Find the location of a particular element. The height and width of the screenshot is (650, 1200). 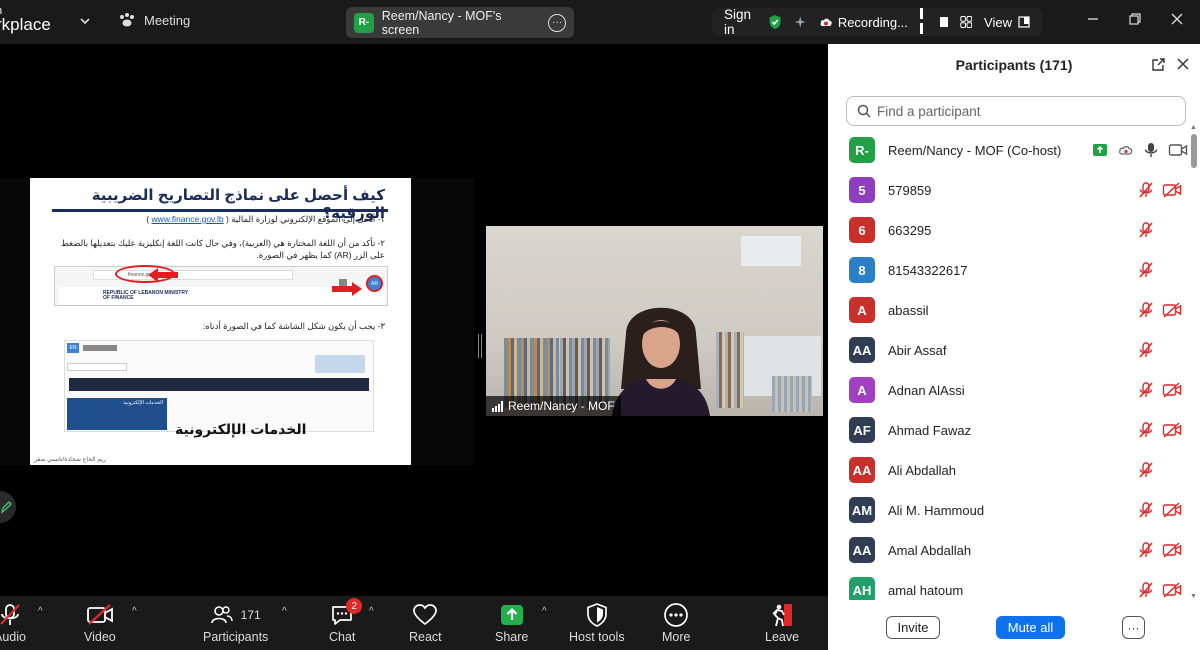

popout-icon is located at coordinates (1158, 64).